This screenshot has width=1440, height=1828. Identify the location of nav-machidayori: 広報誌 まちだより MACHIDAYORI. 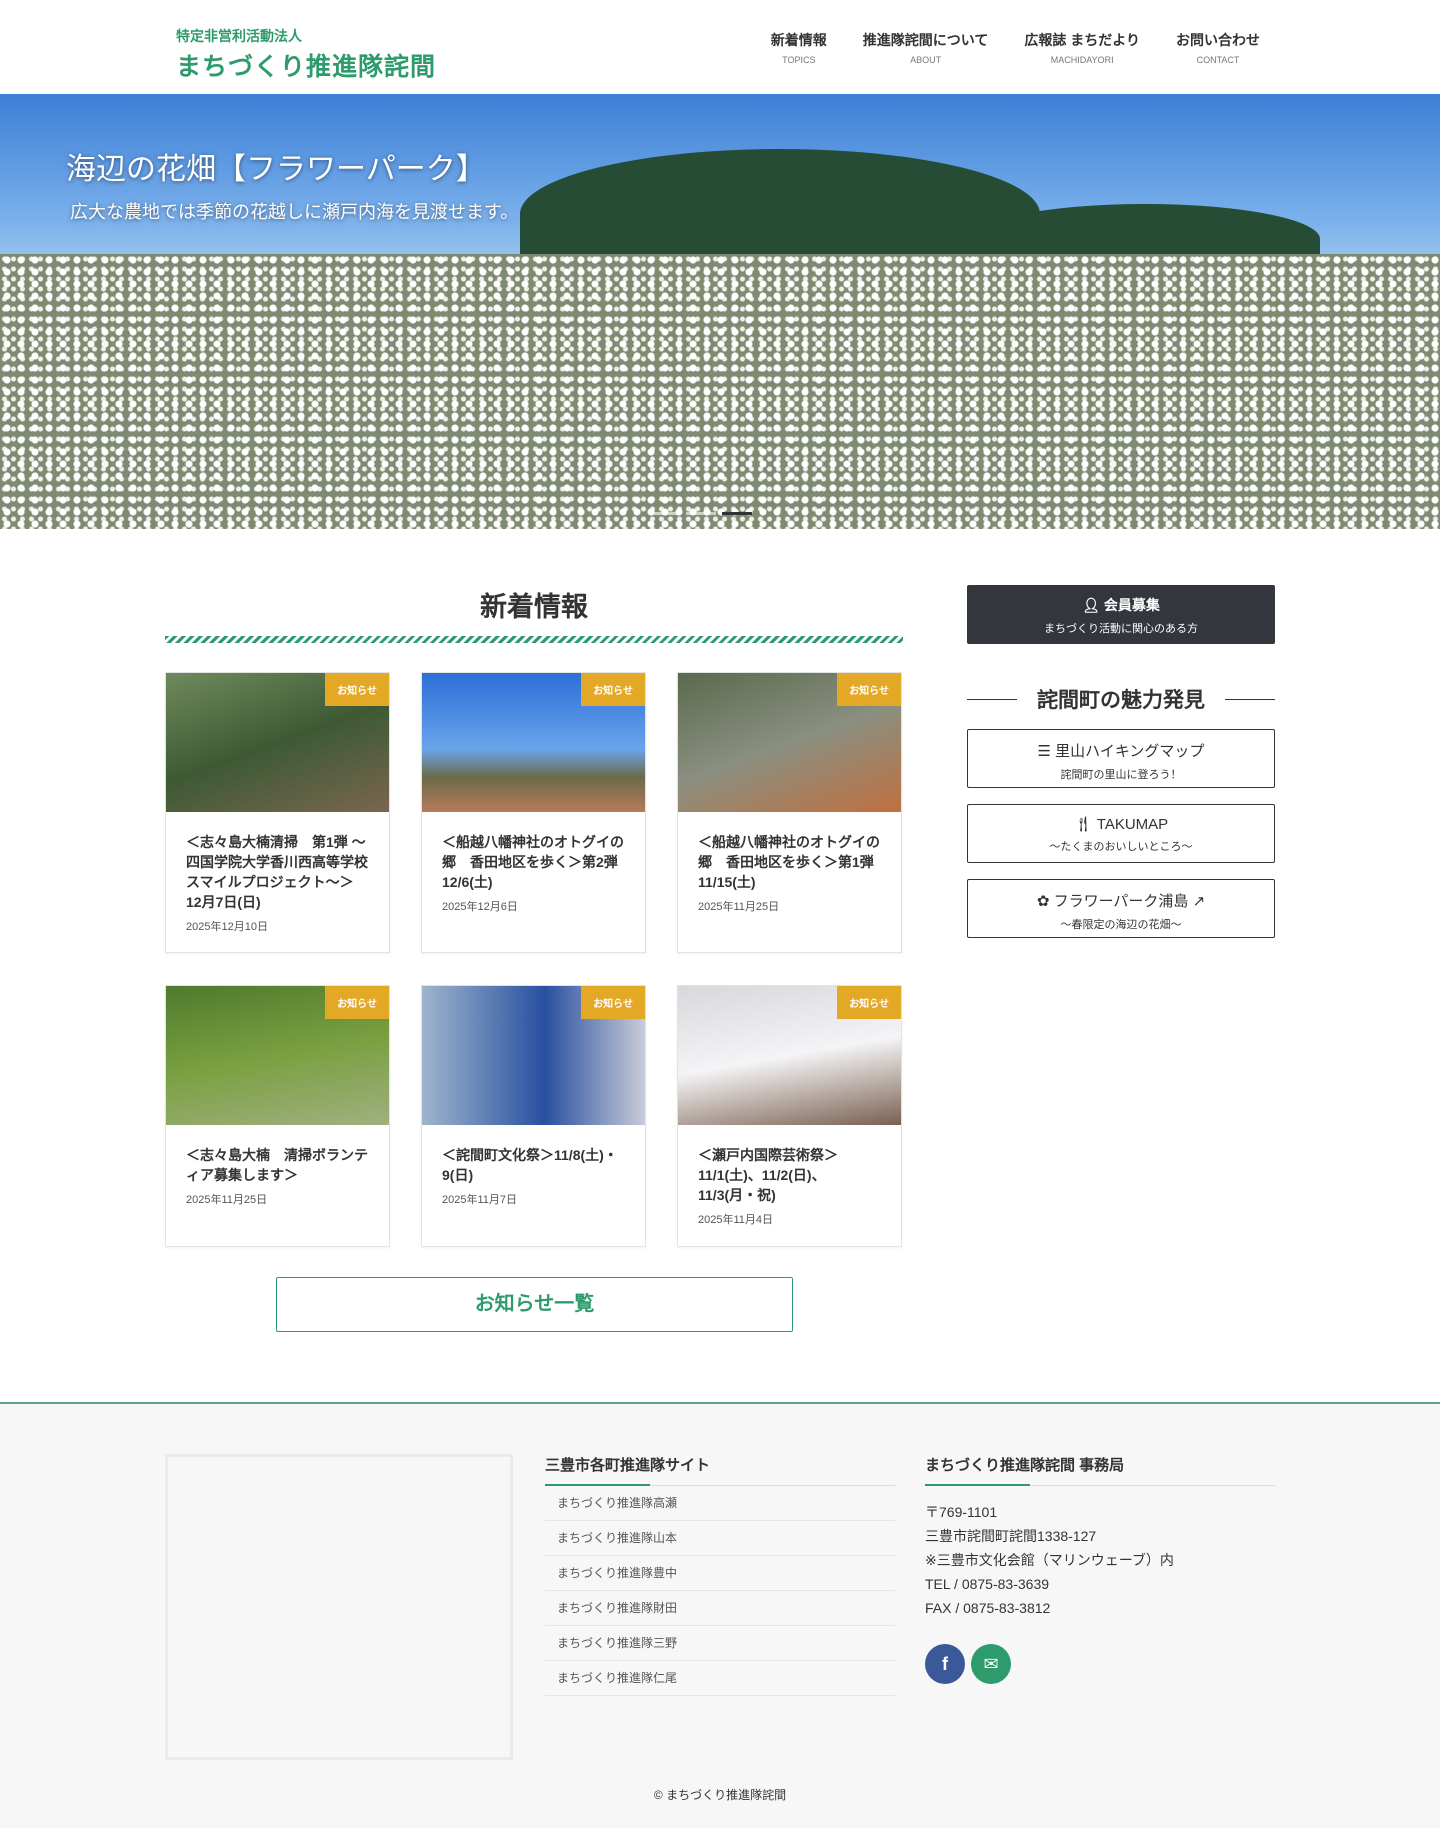
(1082, 47).